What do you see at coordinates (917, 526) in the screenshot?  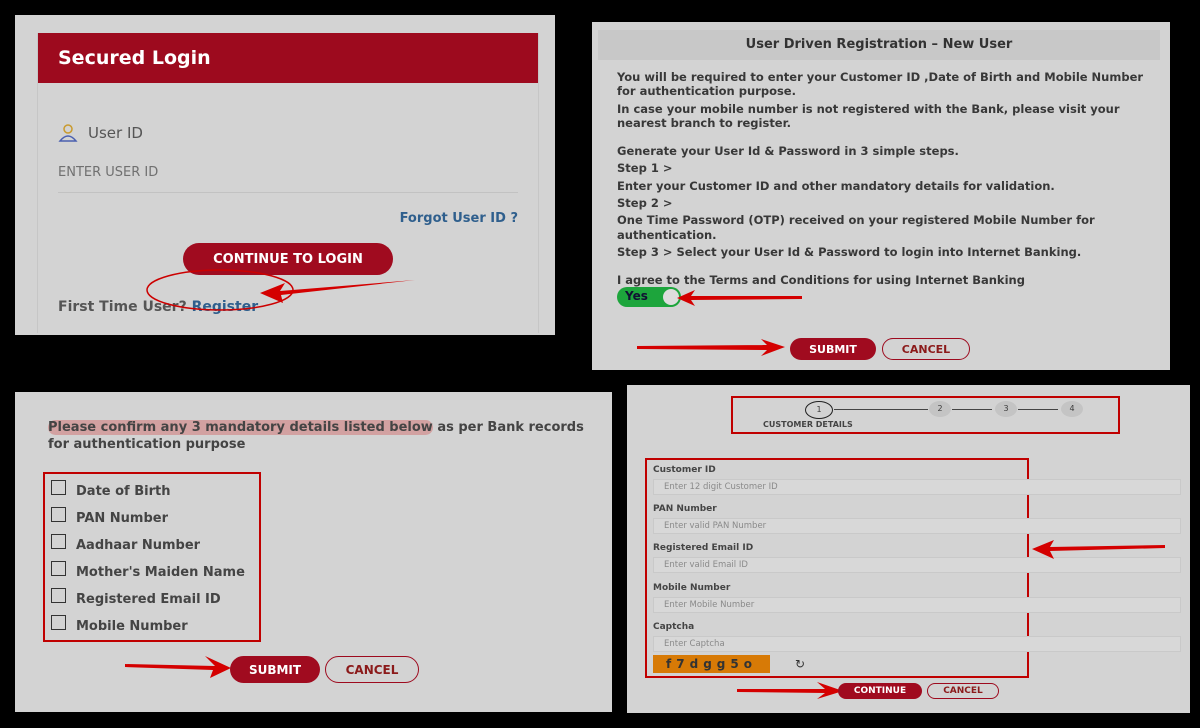 I see `pan-number-input` at bounding box center [917, 526].